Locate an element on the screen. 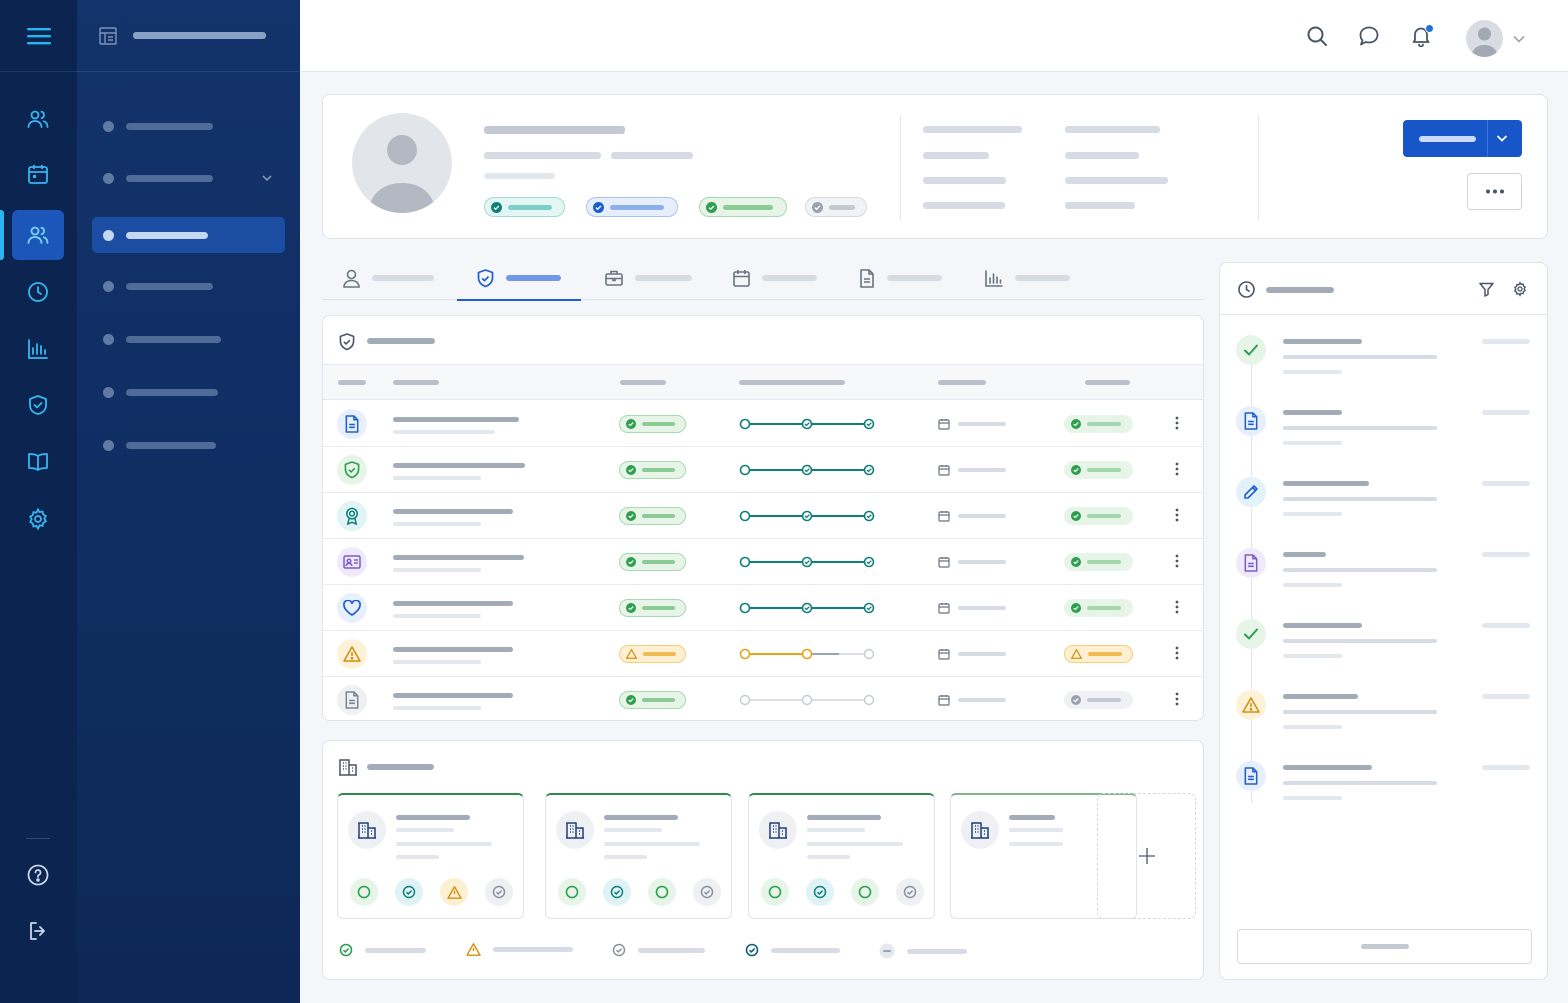 The height and width of the screenshot is (1003, 1568). notifications-button is located at coordinates (1422, 36).